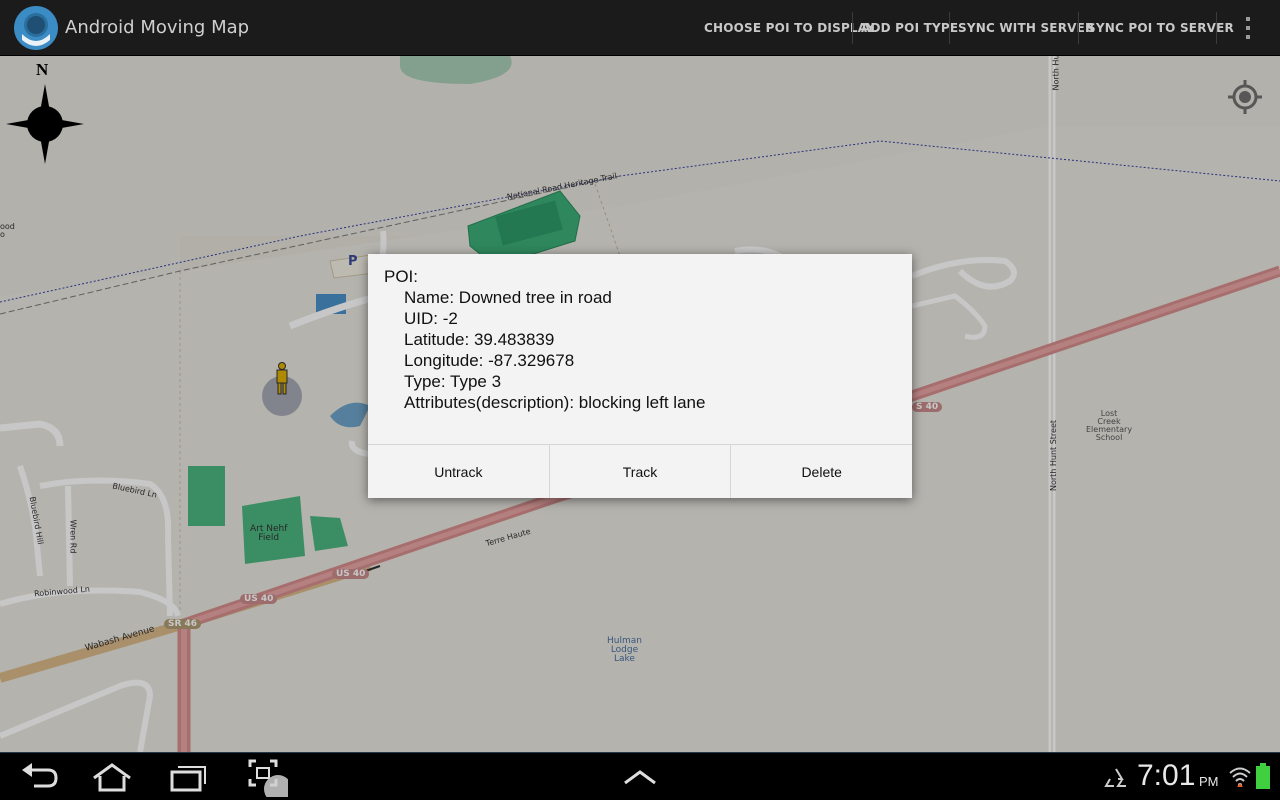  I want to click on map-label-north-hunt-street: North Hu, so click(1056, 73).